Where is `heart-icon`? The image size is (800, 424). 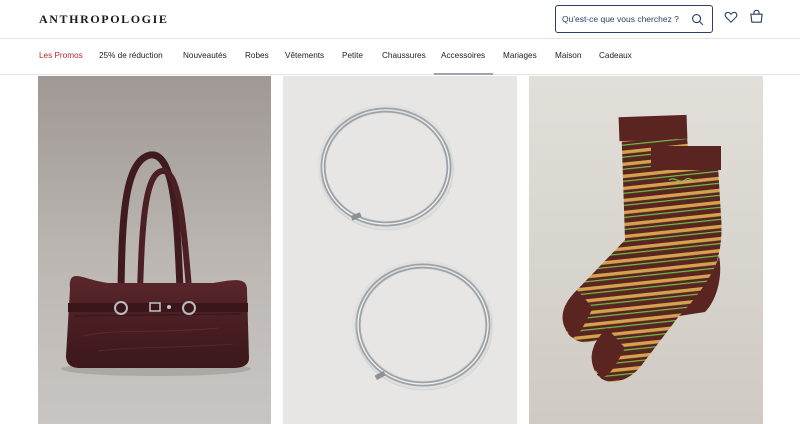 heart-icon is located at coordinates (731, 17).